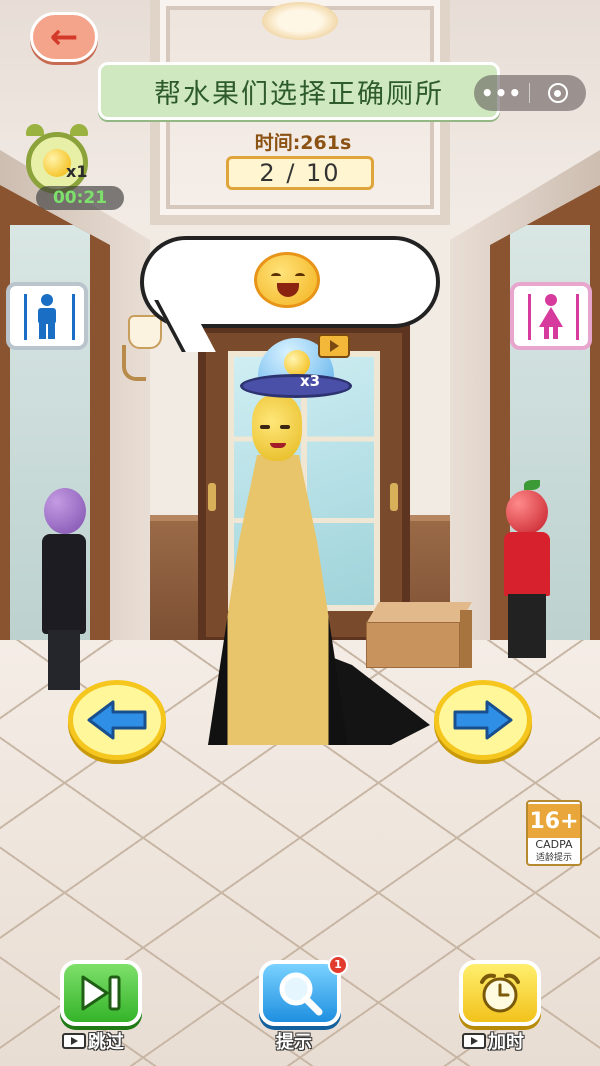  Describe the element at coordinates (296, 386) in the screenshot. I see `ufo-disc` at that location.